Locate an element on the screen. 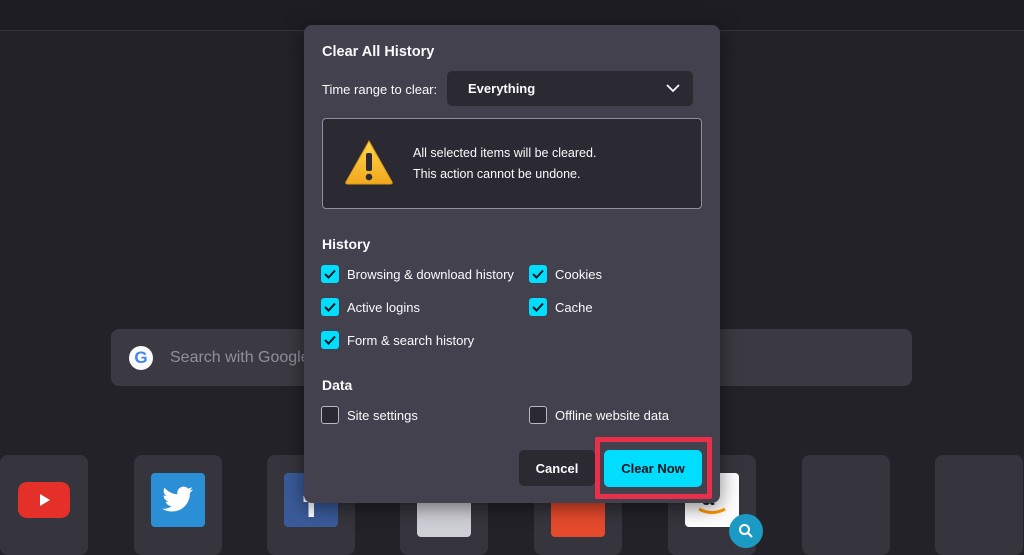  checkbox-site-settings: Site settings is located at coordinates (369, 415).